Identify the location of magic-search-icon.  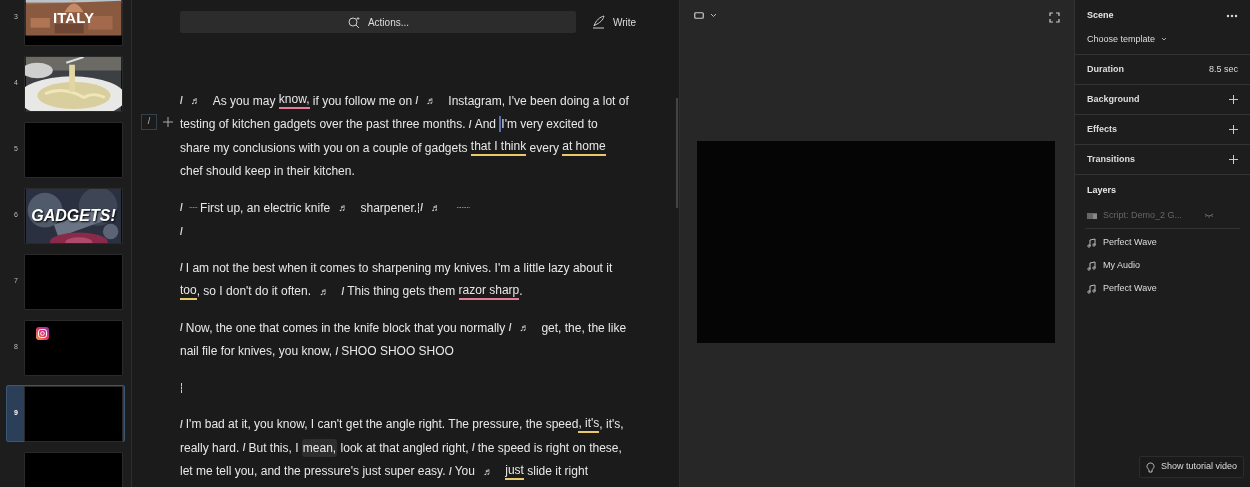
(353, 22).